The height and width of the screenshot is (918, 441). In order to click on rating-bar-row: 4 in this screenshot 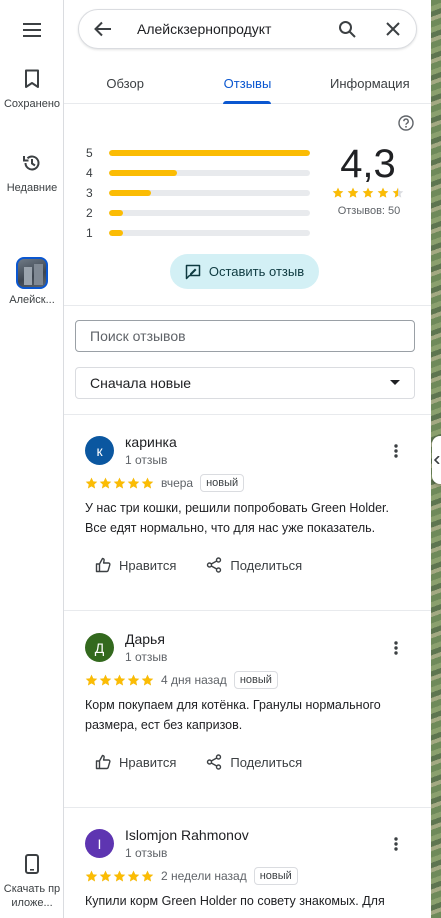, I will do `click(199, 173)`.